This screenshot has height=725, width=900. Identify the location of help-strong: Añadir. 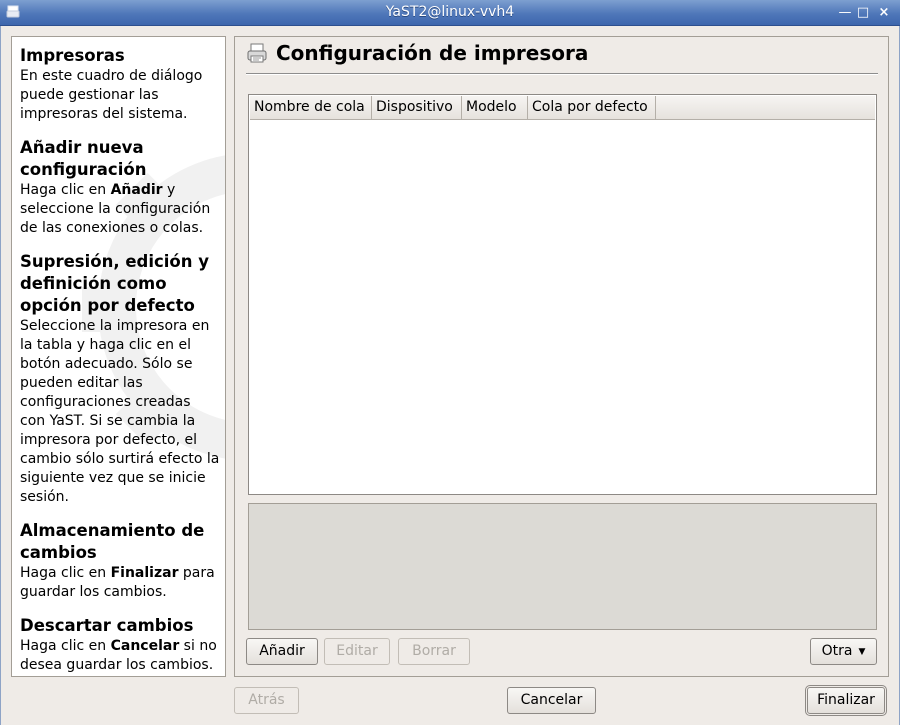
(136, 190).